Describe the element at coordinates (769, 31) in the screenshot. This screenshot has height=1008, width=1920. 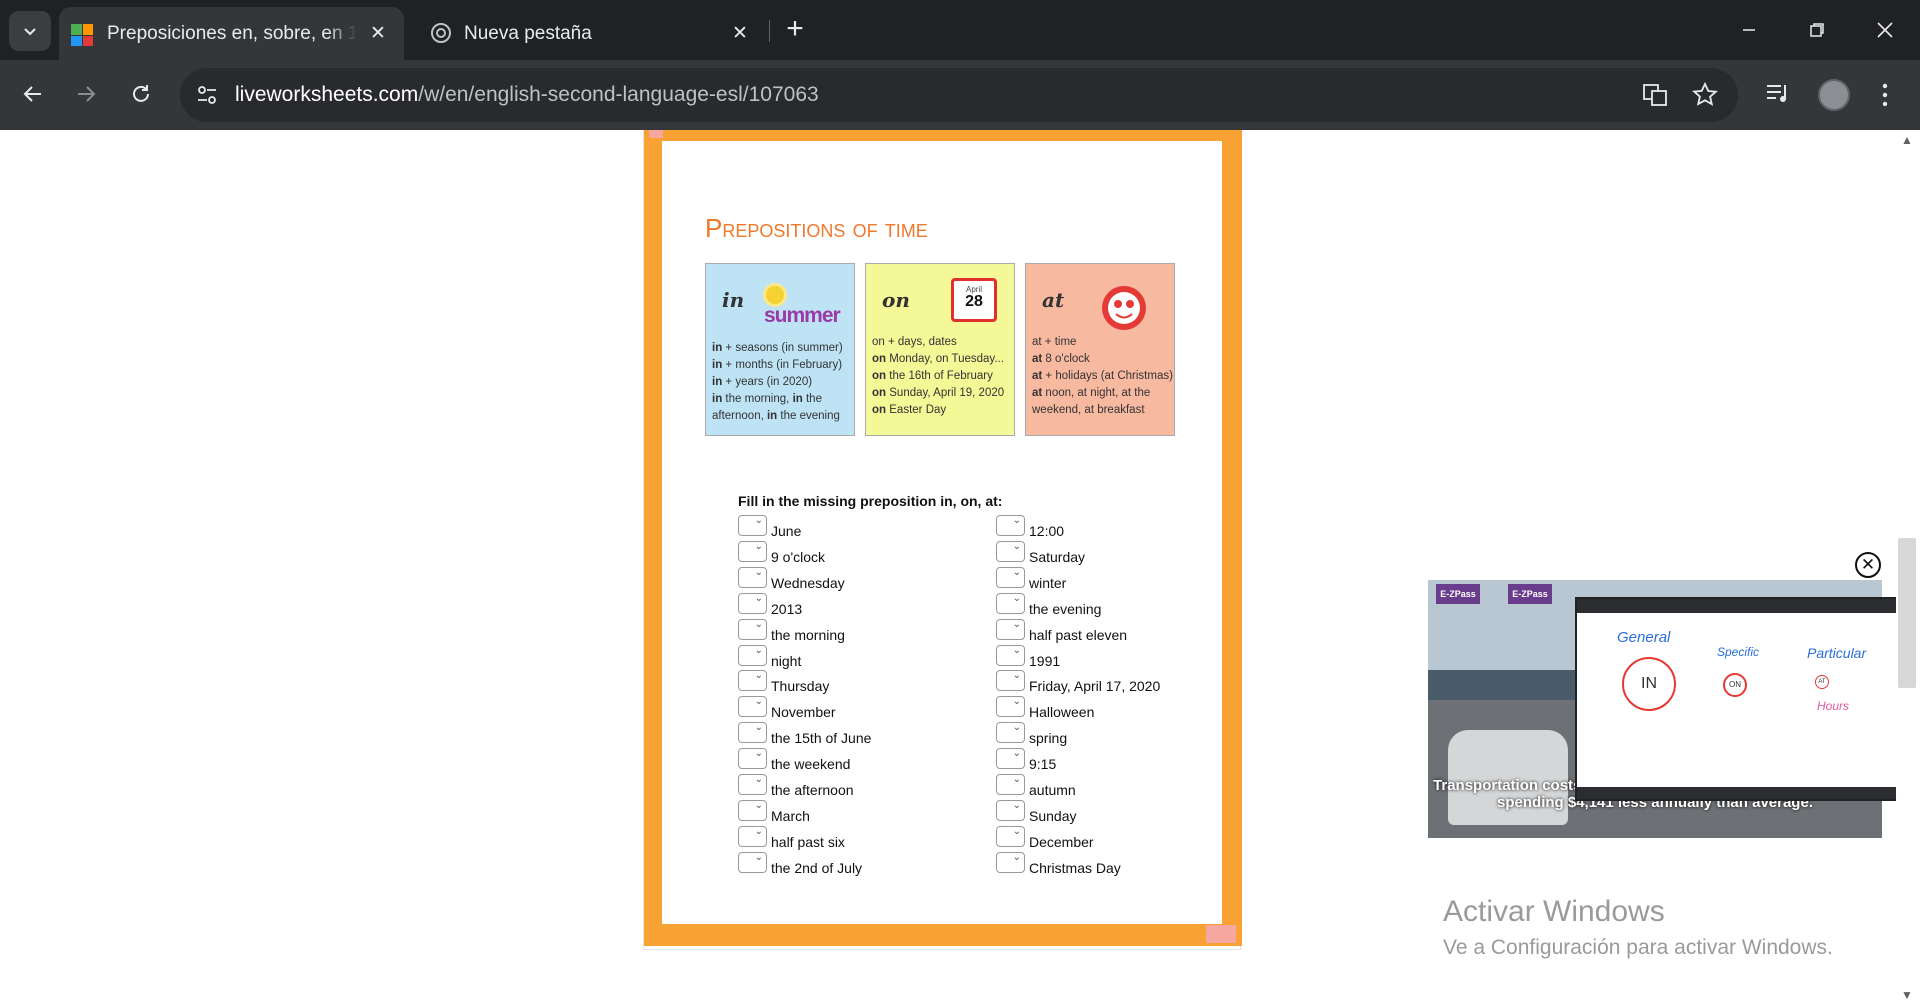
I see `tab-separator` at that location.